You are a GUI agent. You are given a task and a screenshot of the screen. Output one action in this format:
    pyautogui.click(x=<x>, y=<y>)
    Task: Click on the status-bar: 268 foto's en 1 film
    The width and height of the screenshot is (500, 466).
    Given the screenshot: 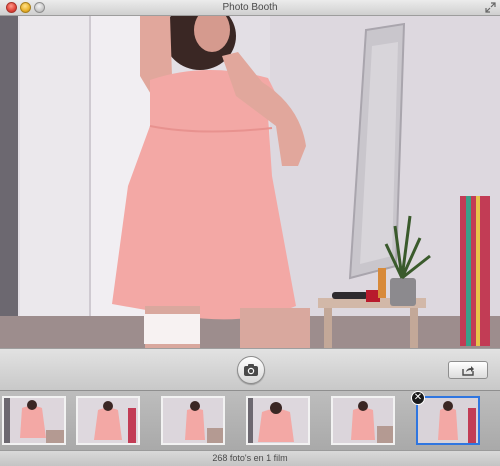 What is the action you would take?
    pyautogui.click(x=250, y=458)
    